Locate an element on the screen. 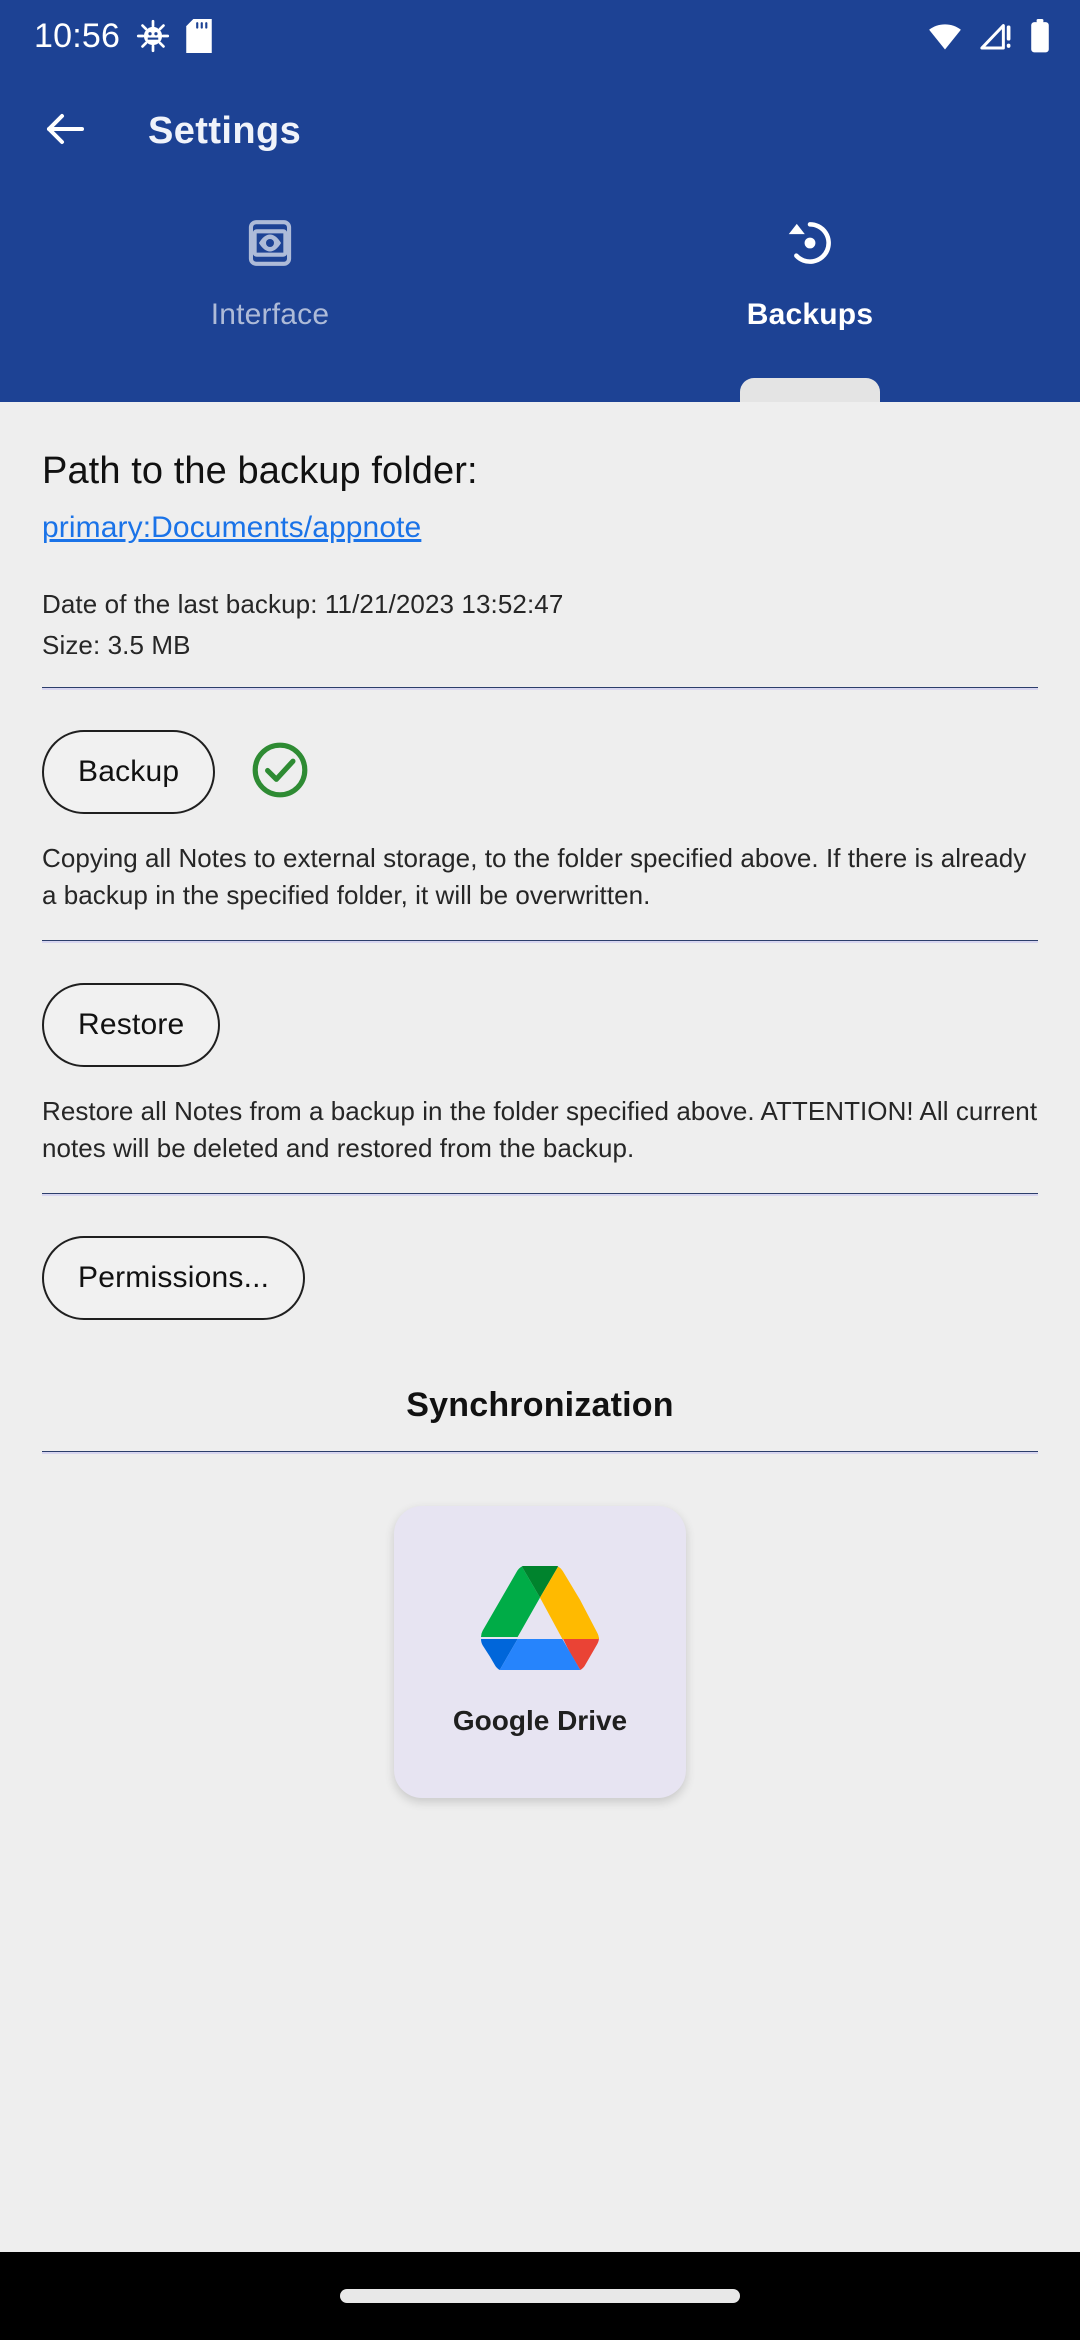 This screenshot has height=2340, width=1080. status-bar-right is located at coordinates (989, 36).